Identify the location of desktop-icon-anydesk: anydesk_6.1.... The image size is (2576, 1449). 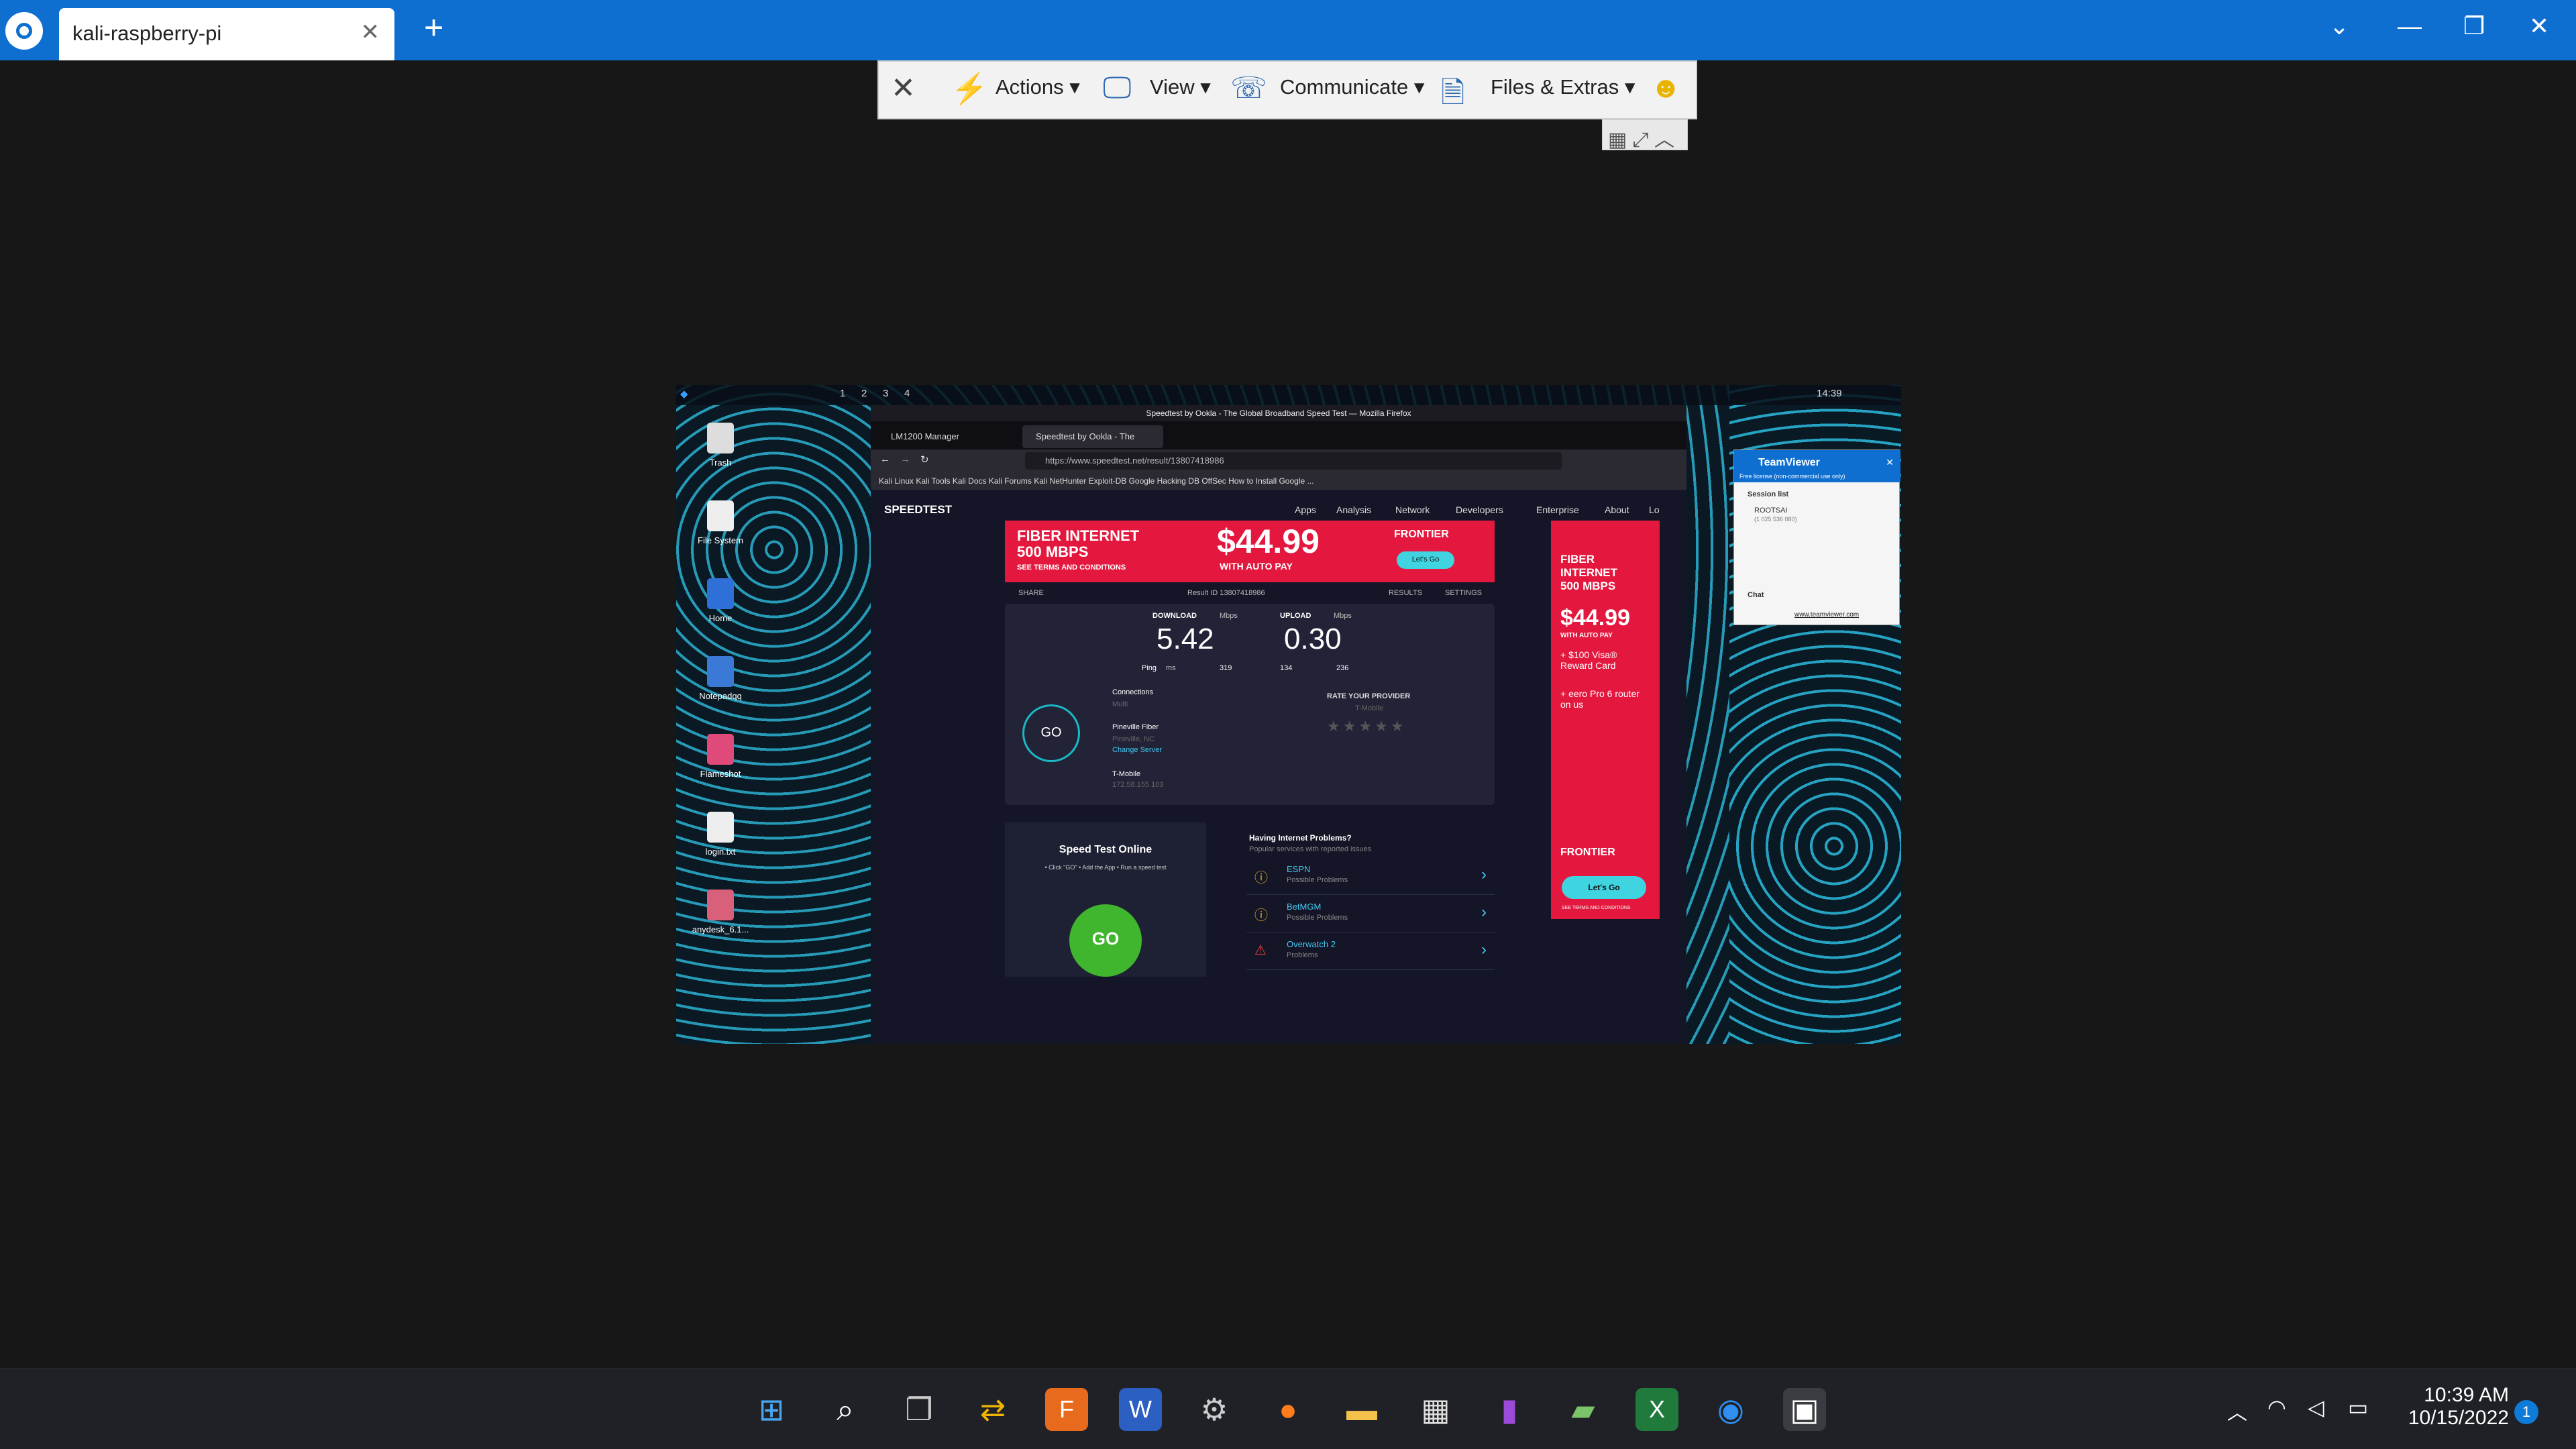
(720, 912).